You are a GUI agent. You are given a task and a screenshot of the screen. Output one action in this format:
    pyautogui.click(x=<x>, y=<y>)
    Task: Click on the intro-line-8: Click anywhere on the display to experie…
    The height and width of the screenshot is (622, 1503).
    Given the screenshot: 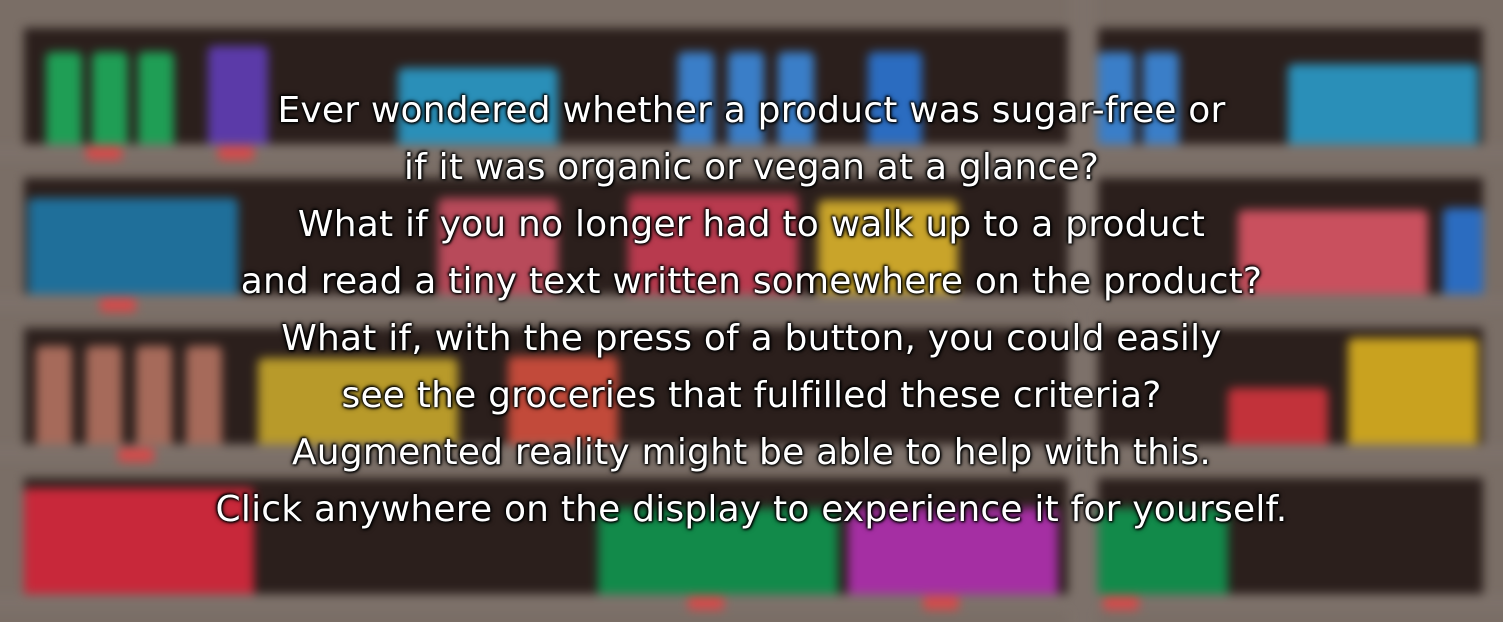 What is the action you would take?
    pyautogui.click(x=751, y=509)
    